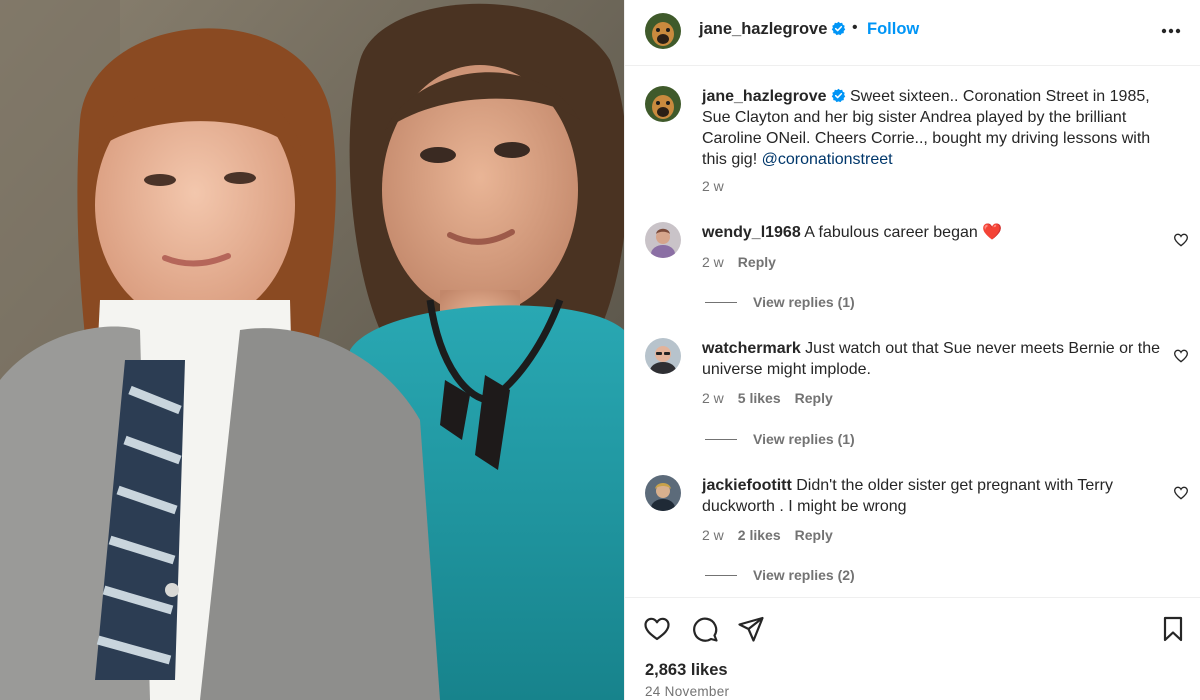  Describe the element at coordinates (751, 348) in the screenshot. I see `comment-username: watchermark` at that location.